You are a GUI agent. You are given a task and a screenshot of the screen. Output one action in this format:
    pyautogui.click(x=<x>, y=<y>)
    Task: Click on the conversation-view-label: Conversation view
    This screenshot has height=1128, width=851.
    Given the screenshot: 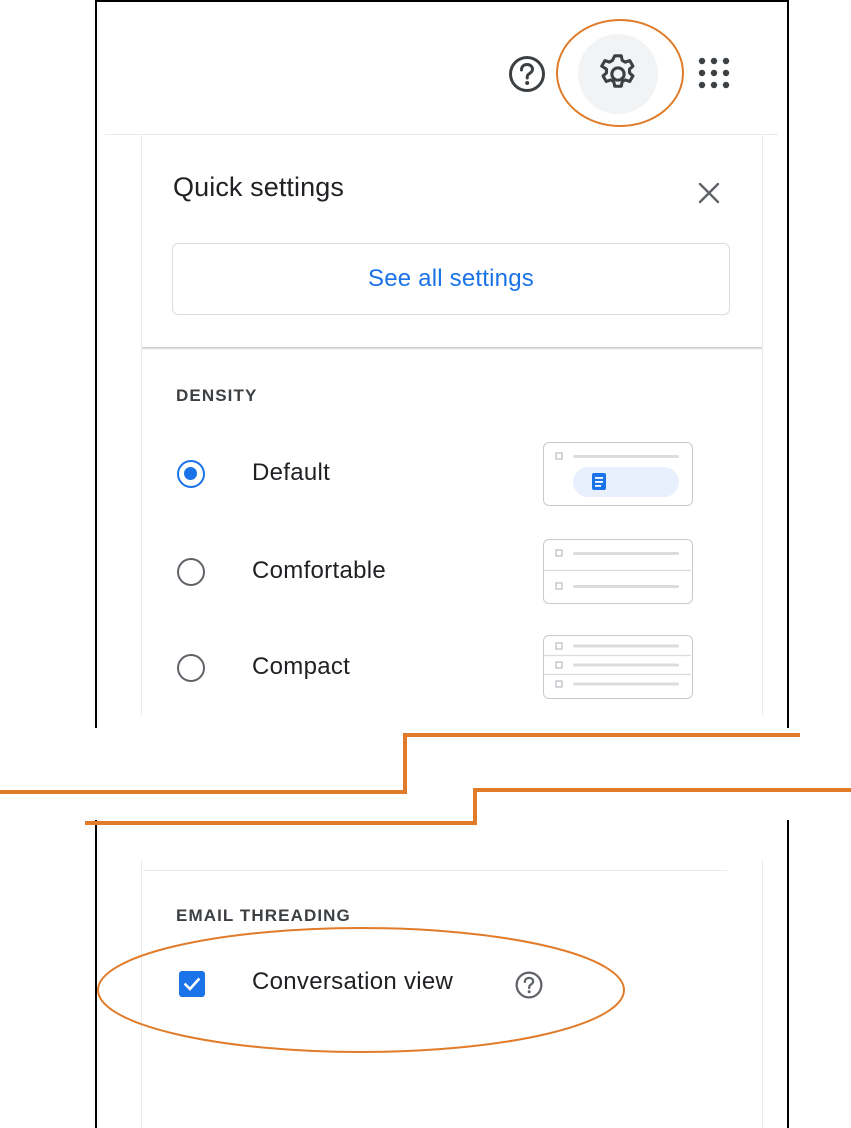 What is the action you would take?
    pyautogui.click(x=353, y=981)
    